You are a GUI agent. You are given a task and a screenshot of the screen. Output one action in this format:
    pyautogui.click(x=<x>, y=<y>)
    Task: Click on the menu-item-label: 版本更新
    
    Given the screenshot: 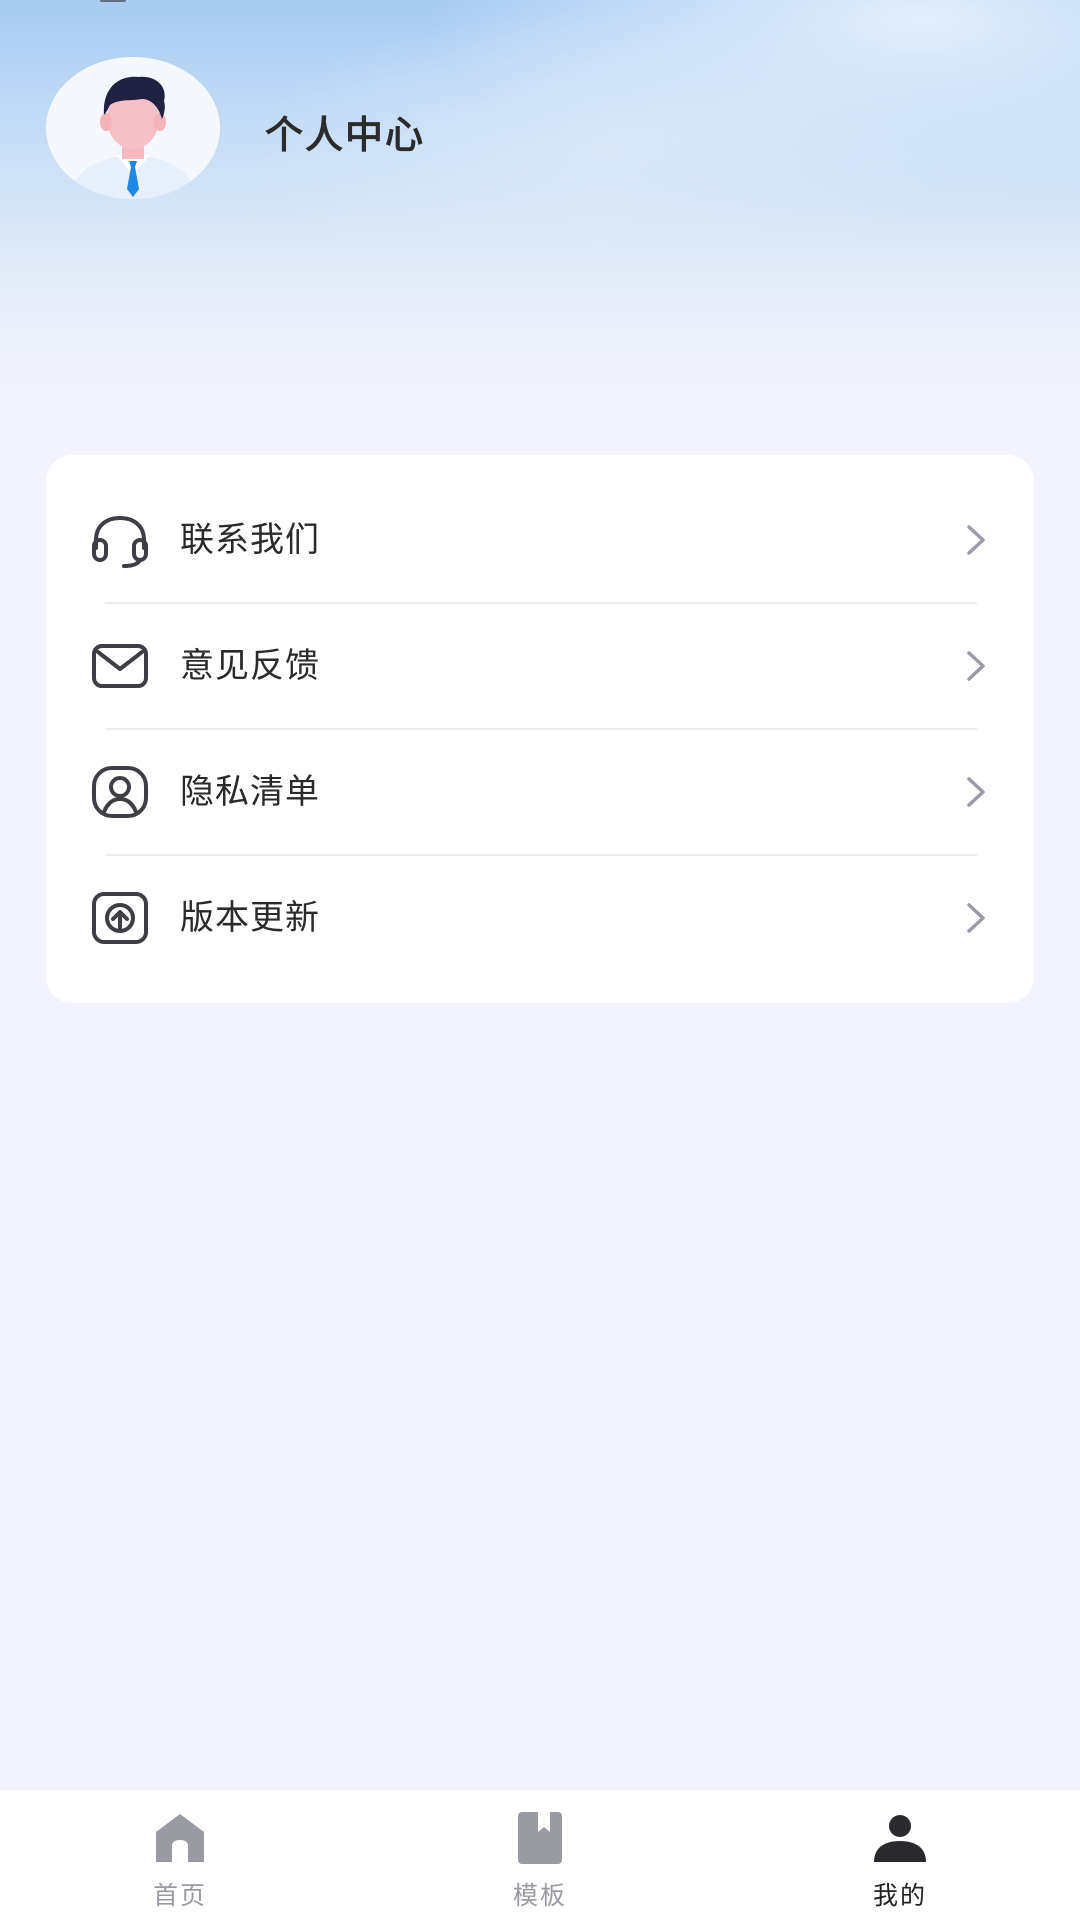 What is the action you would take?
    pyautogui.click(x=250, y=918)
    